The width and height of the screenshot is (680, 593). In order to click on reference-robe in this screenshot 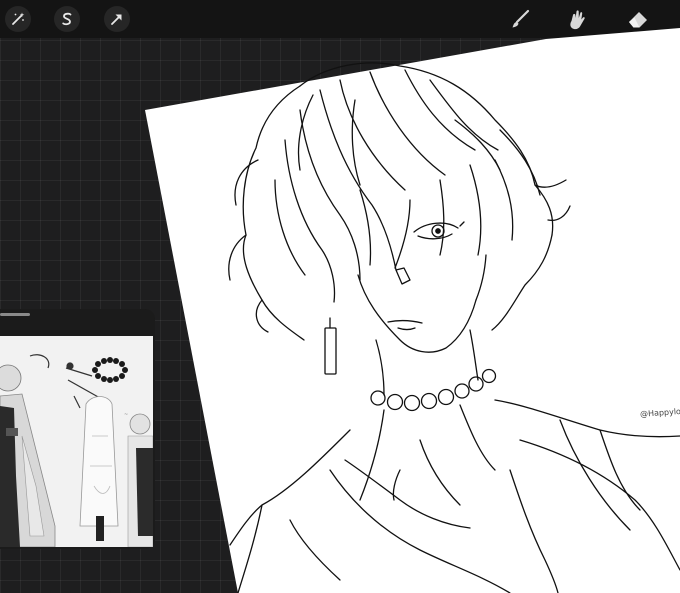, I will do `click(99, 468)`.